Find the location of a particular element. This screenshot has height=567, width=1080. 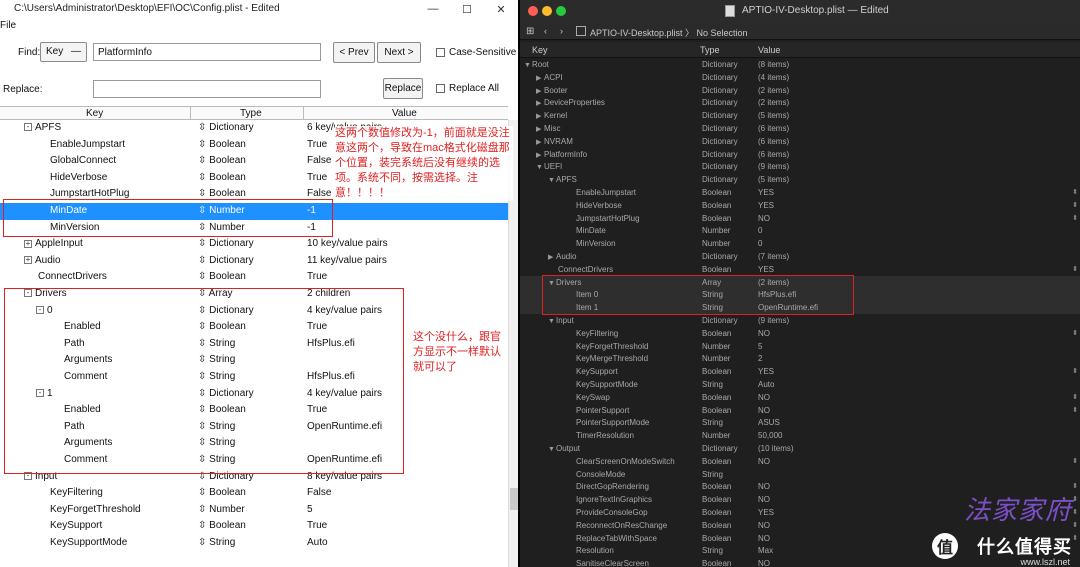

rrow-type: String is located at coordinates (712, 422).